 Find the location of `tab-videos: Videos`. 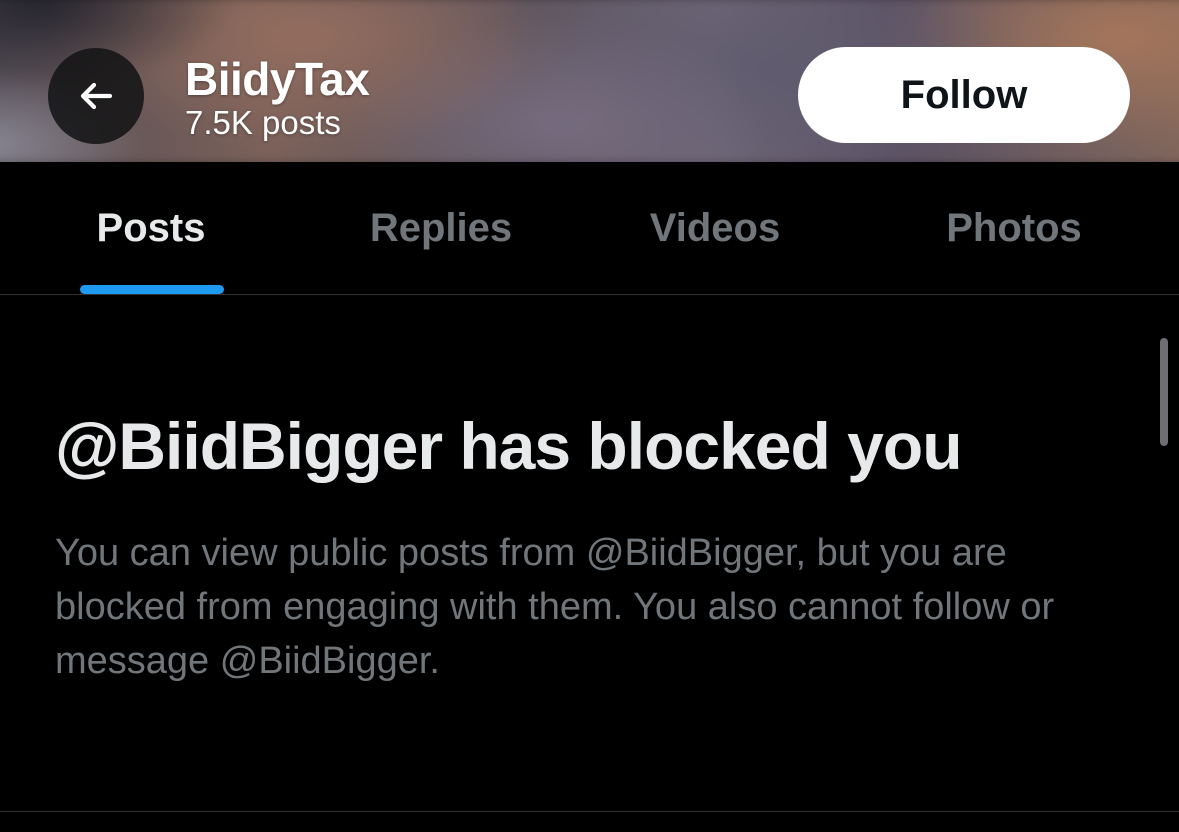

tab-videos: Videos is located at coordinates (715, 228).